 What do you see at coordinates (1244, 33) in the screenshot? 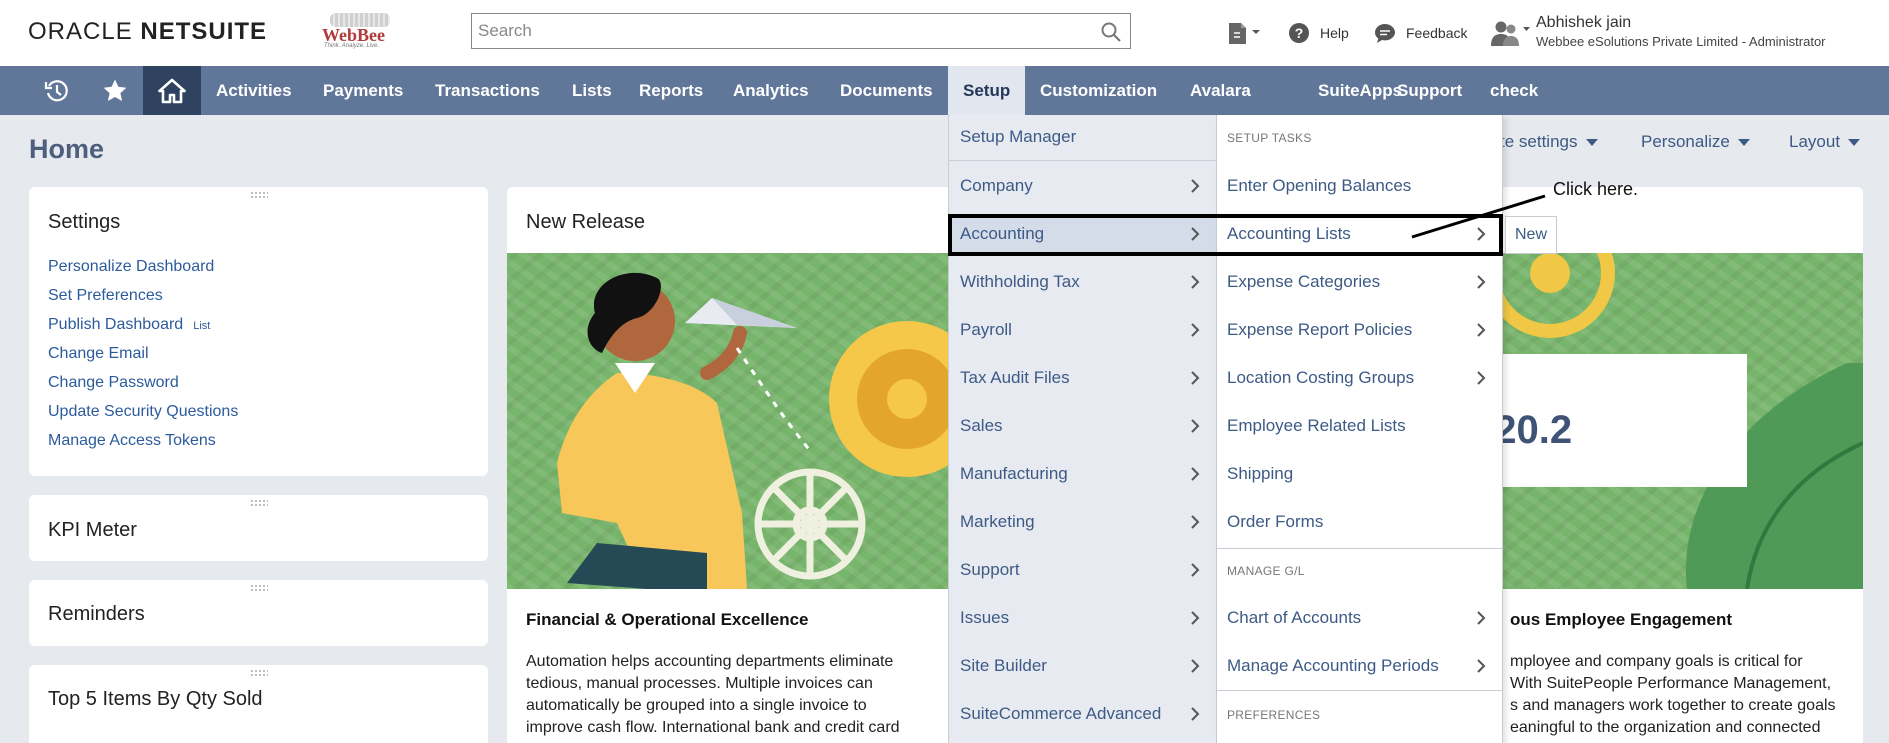
I see `recent-records-icon` at bounding box center [1244, 33].